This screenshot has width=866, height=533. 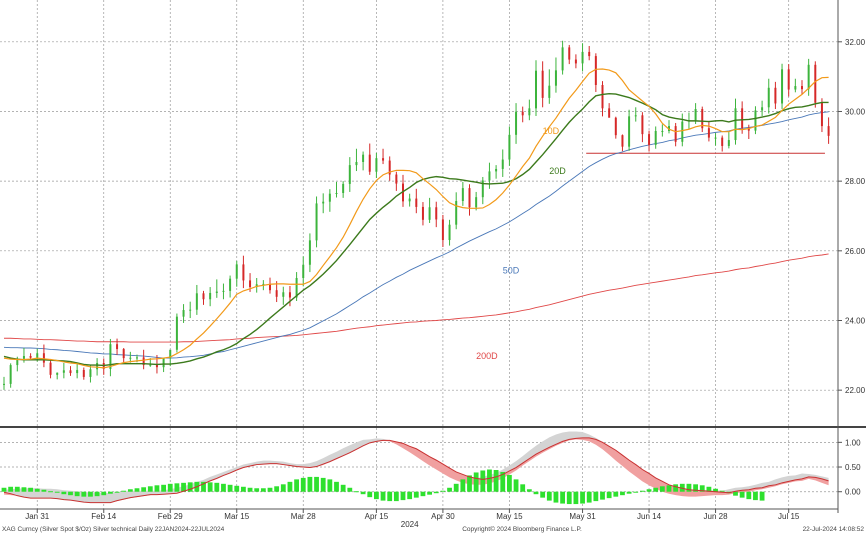 What do you see at coordinates (419, 467) in the screenshot?
I see `oscillator-gridlines` at bounding box center [419, 467].